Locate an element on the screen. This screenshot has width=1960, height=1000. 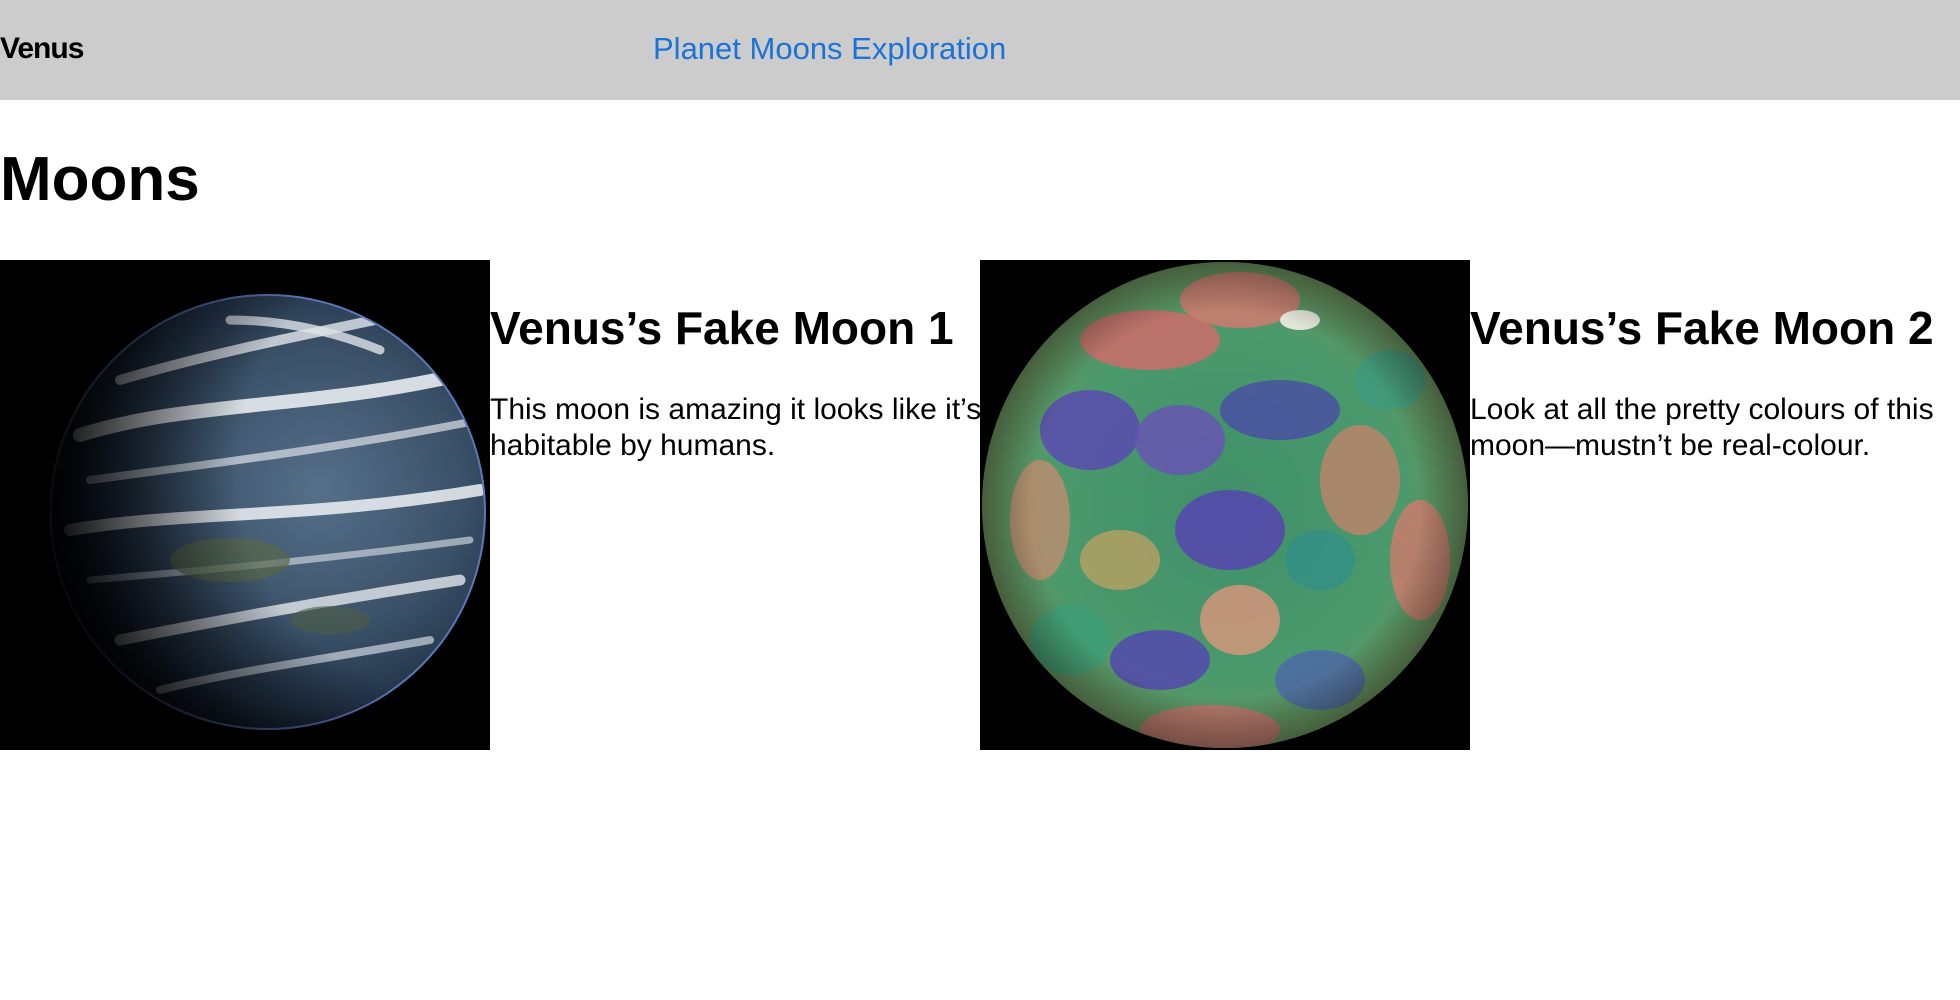
top-navigation-bar: Venus Planet Moons Exploration is located at coordinates (980, 50).